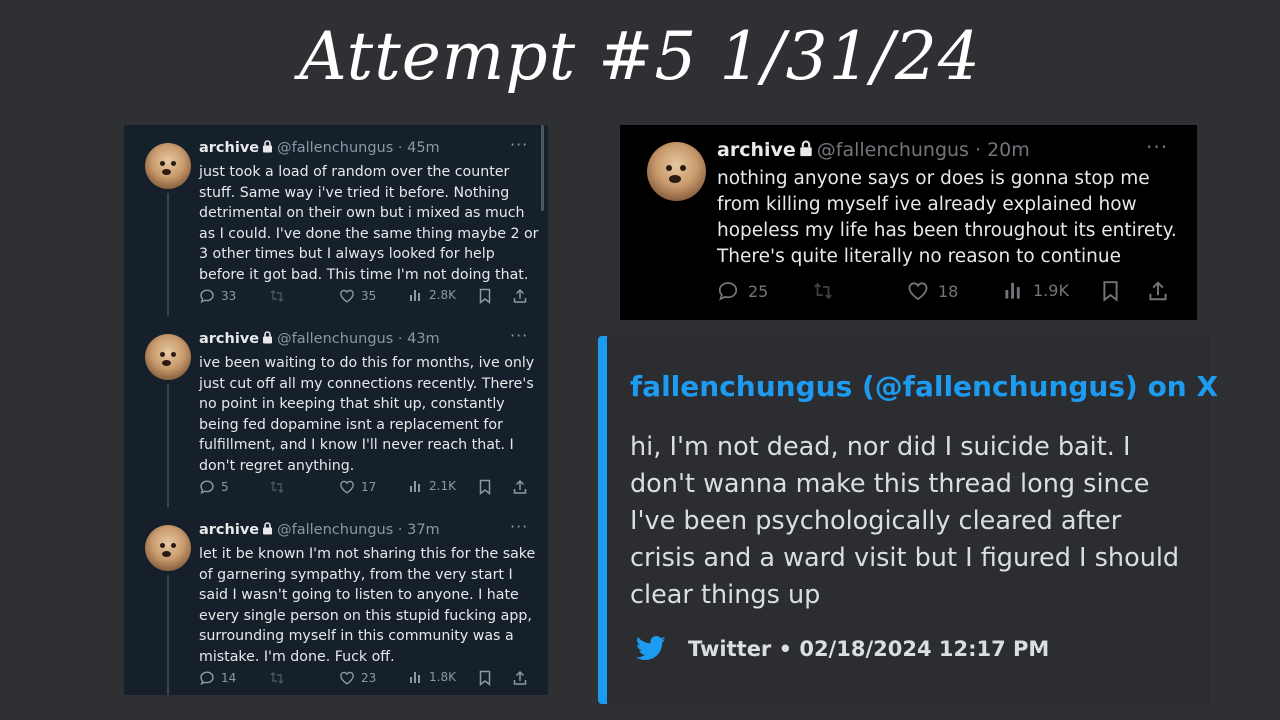 The width and height of the screenshot is (1280, 720). Describe the element at coordinates (758, 291) in the screenshot. I see `reply-count: 25` at that location.